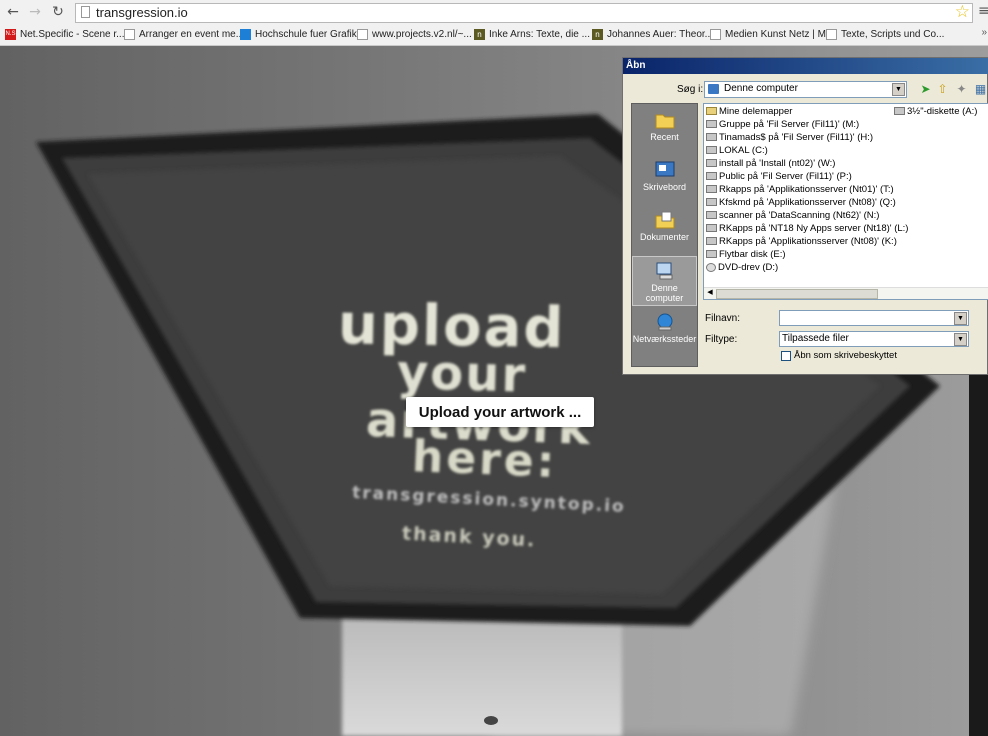  Describe the element at coordinates (737, 150) in the screenshot. I see `file-item: LOKAL (C:)` at that location.